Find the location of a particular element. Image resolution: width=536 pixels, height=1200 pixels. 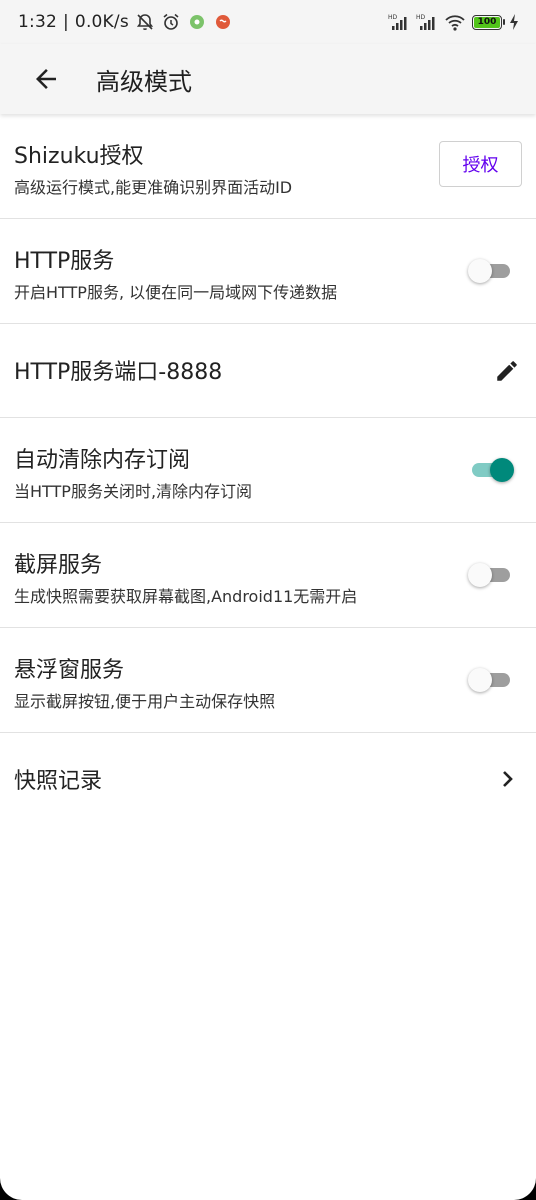

setting-subtitle: 显示截屏按钮,便于用户主动保存快照 is located at coordinates (145, 701).